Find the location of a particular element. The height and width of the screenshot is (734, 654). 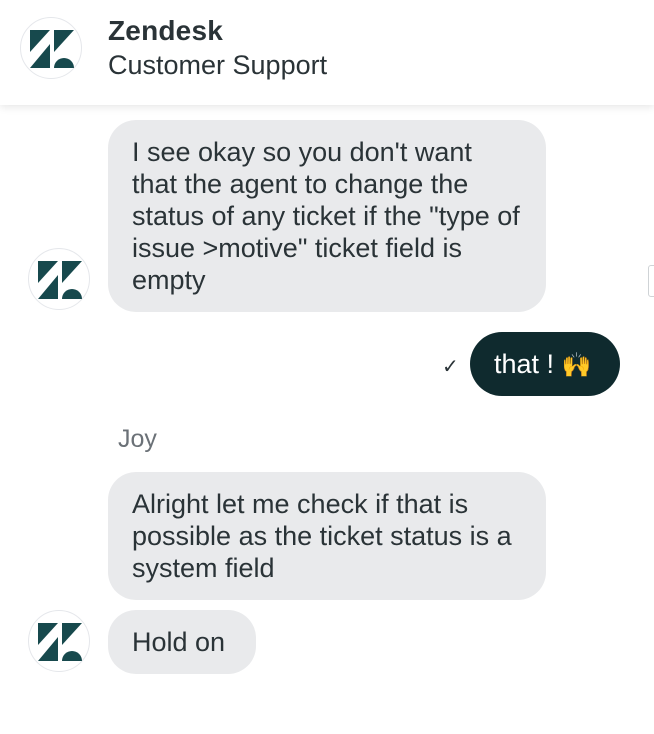

chat-header: Zendesk Customer Support is located at coordinates (327, 52).